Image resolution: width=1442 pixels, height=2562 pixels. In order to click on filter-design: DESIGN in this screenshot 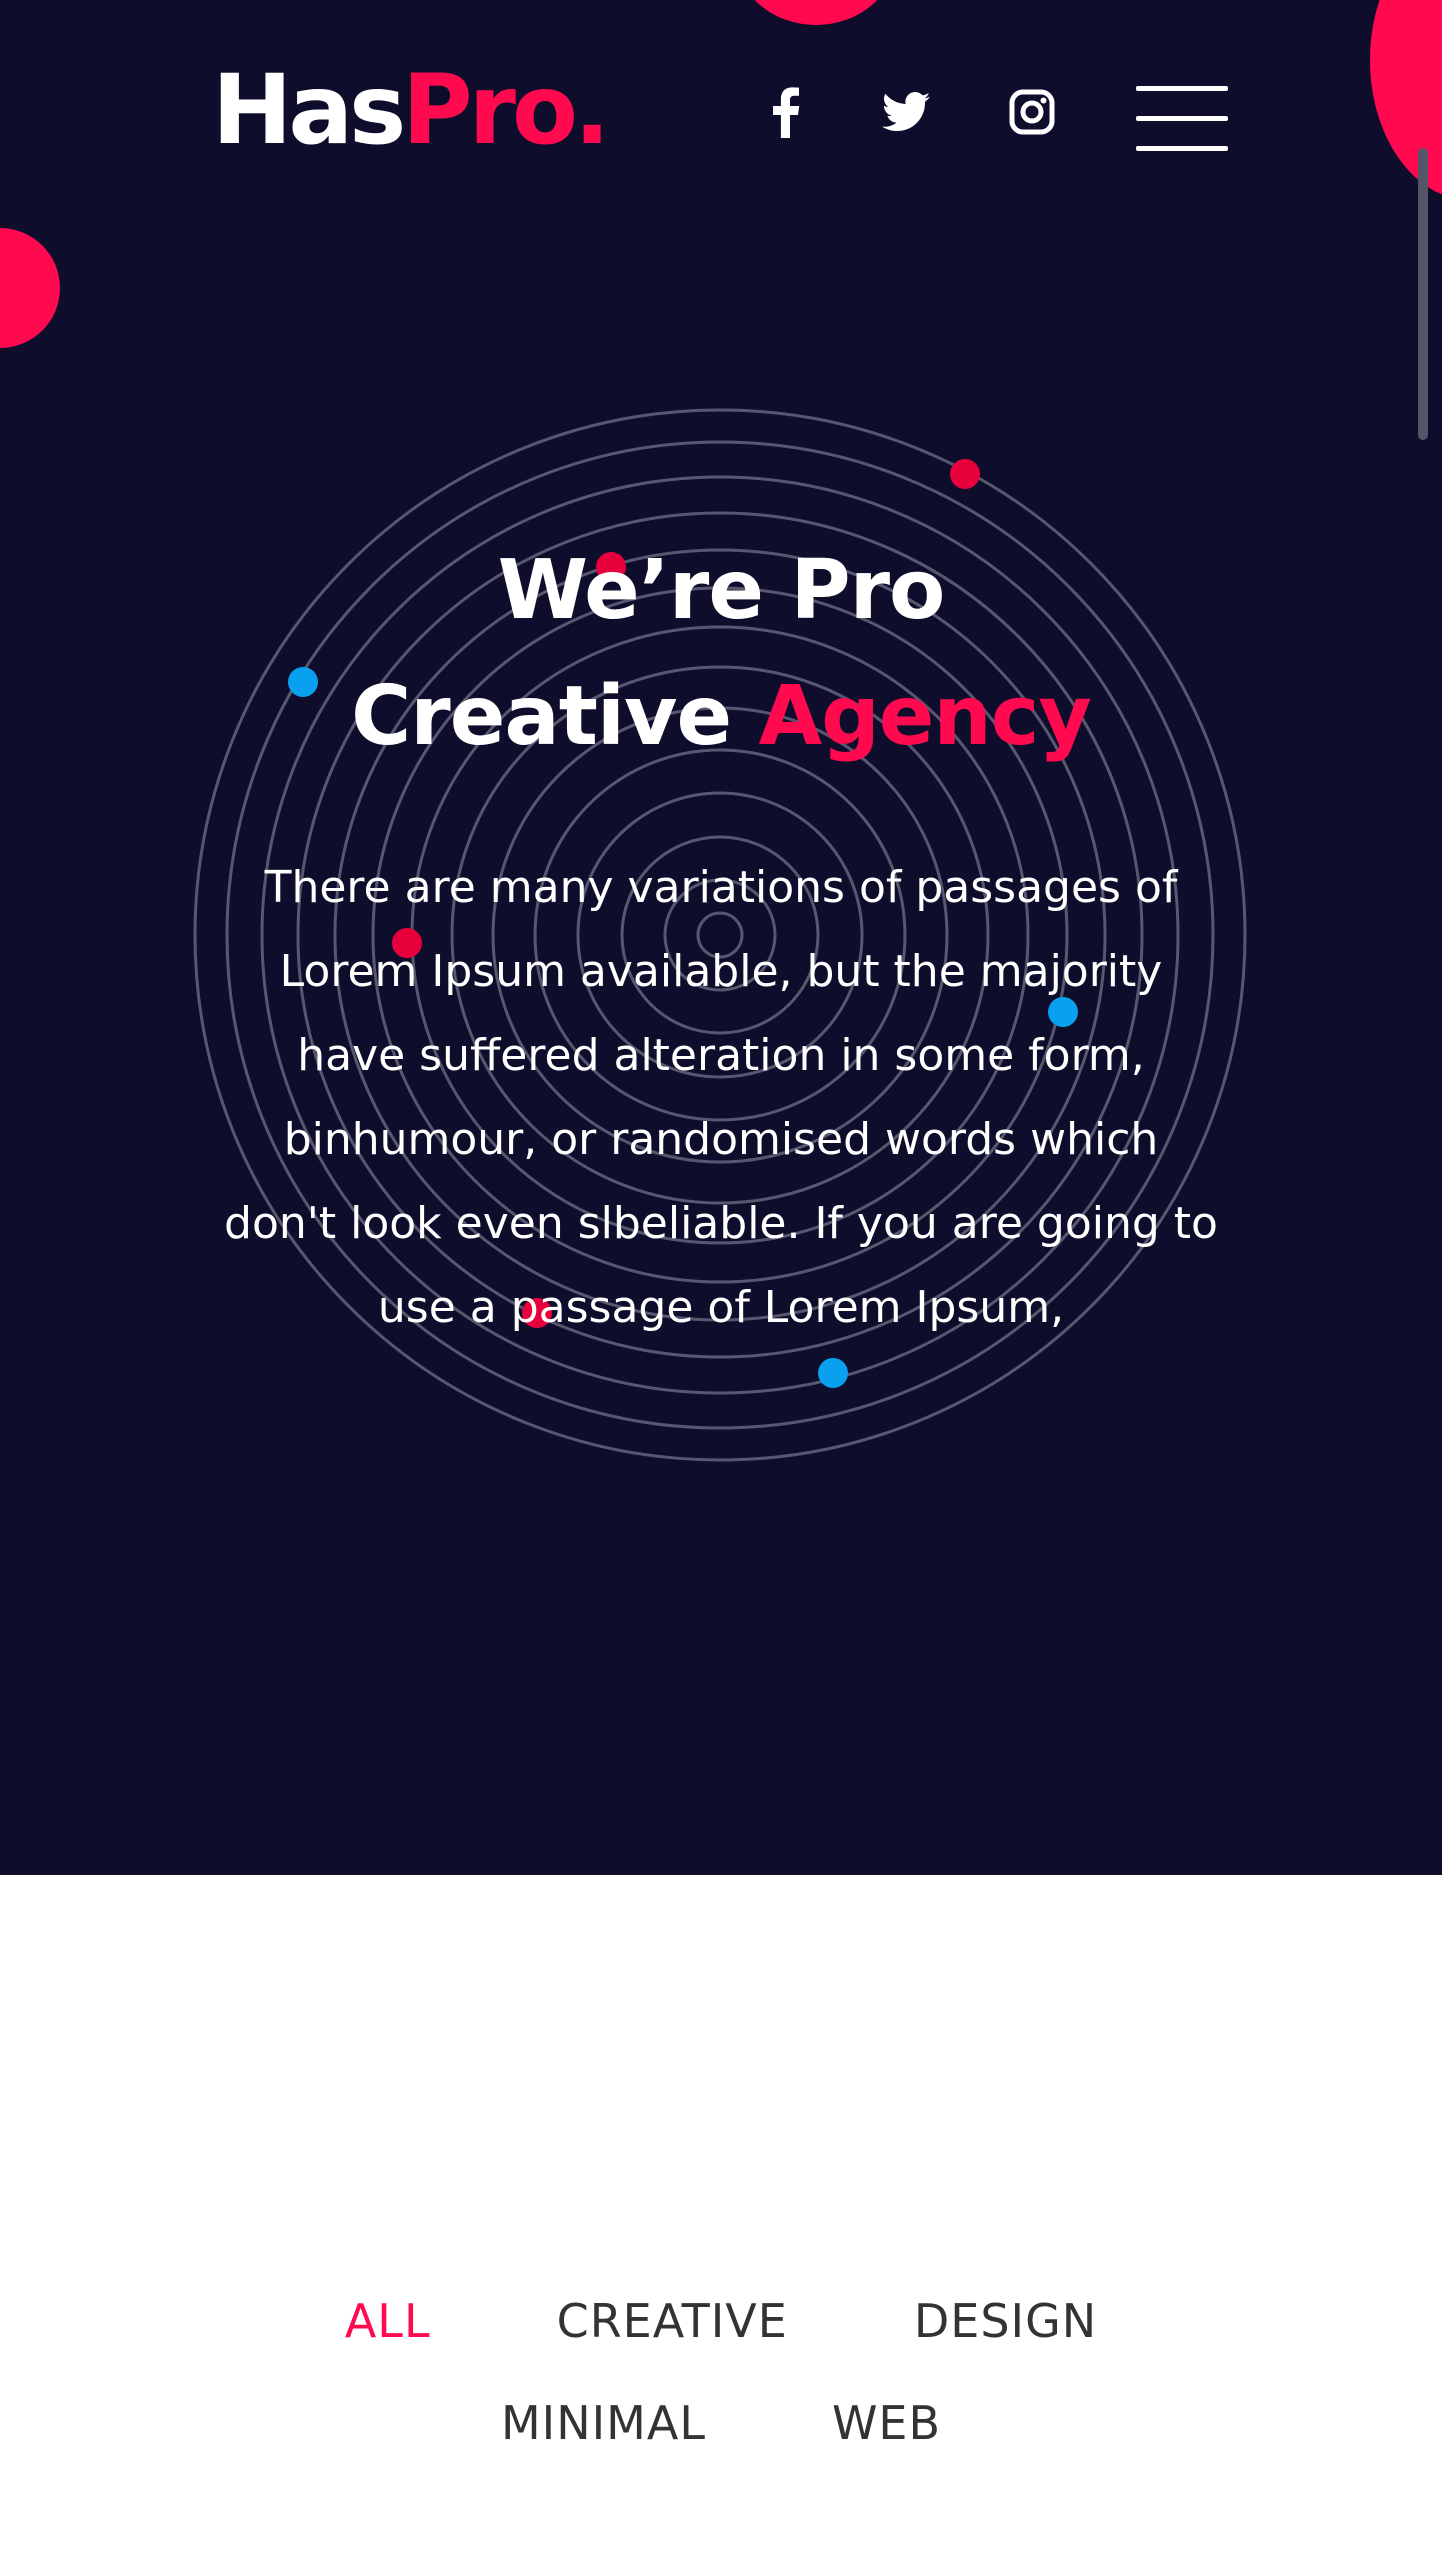, I will do `click(1005, 2321)`.